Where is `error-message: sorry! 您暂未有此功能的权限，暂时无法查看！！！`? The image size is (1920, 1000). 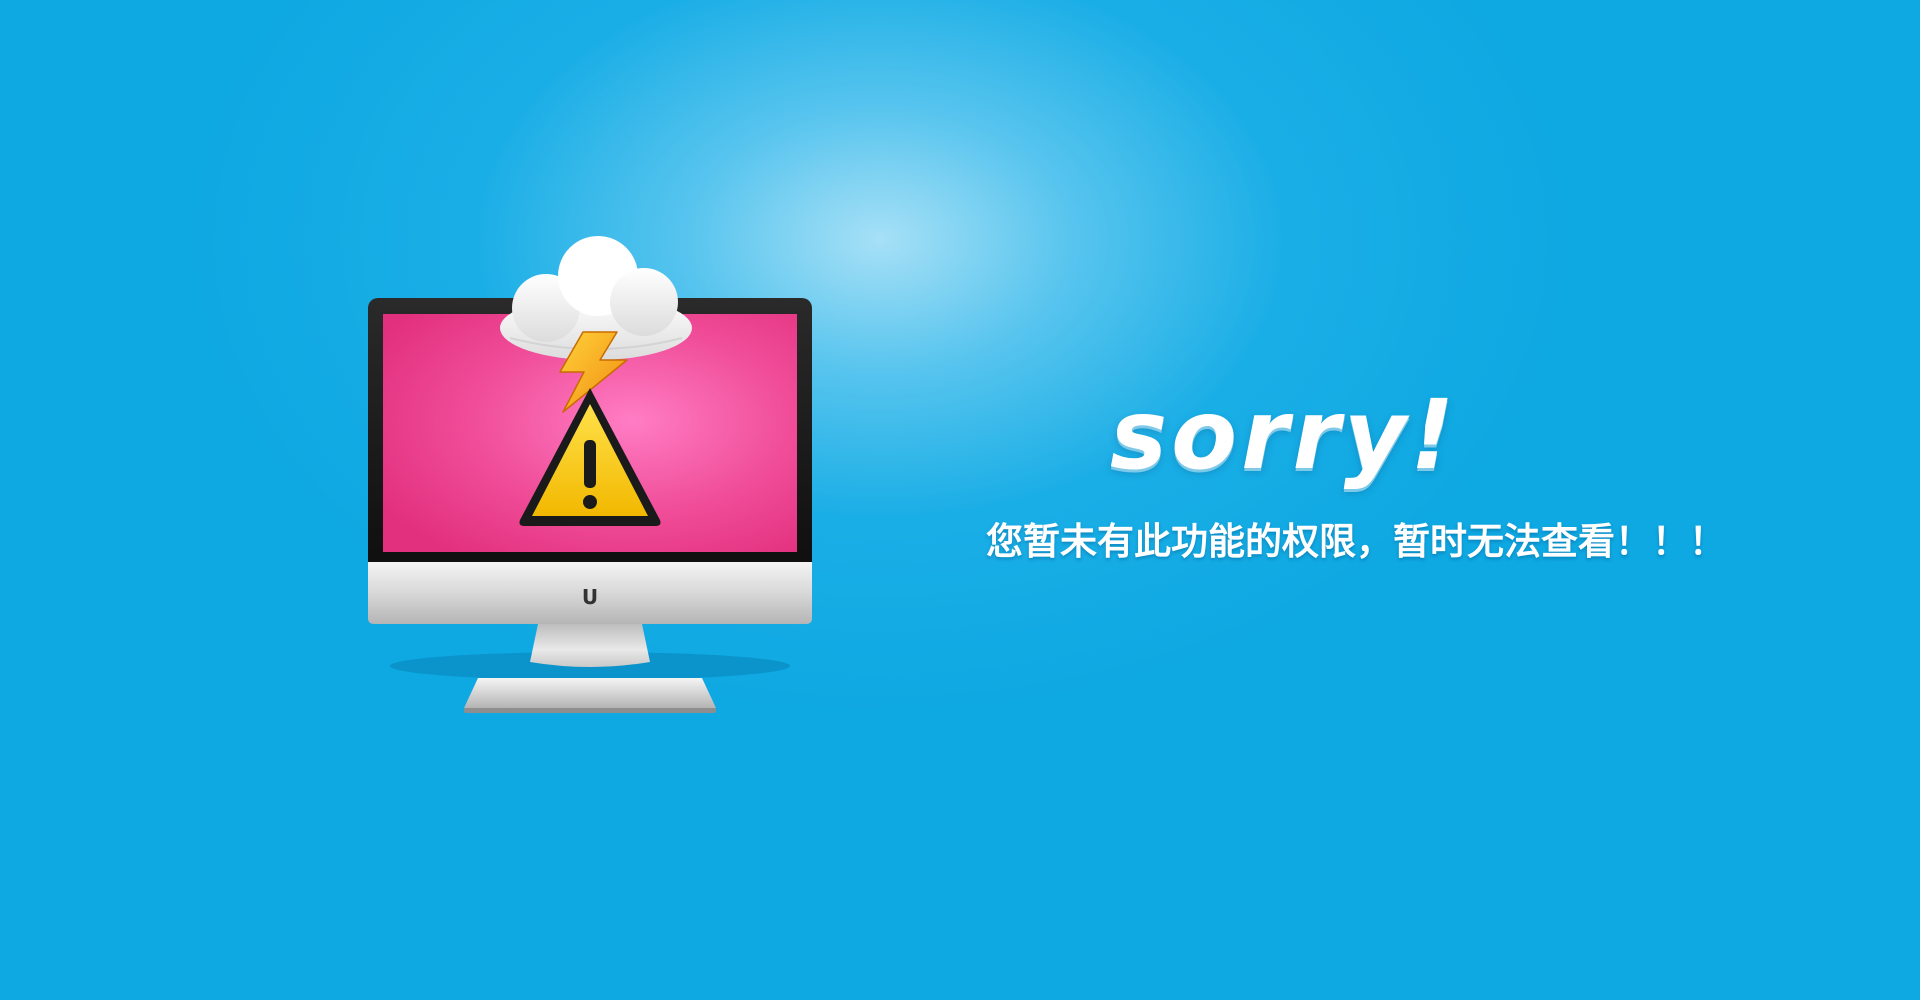
error-message: sorry! 您暂未有此功能的权限，暂时无法查看！！！ is located at coordinates (1380, 480).